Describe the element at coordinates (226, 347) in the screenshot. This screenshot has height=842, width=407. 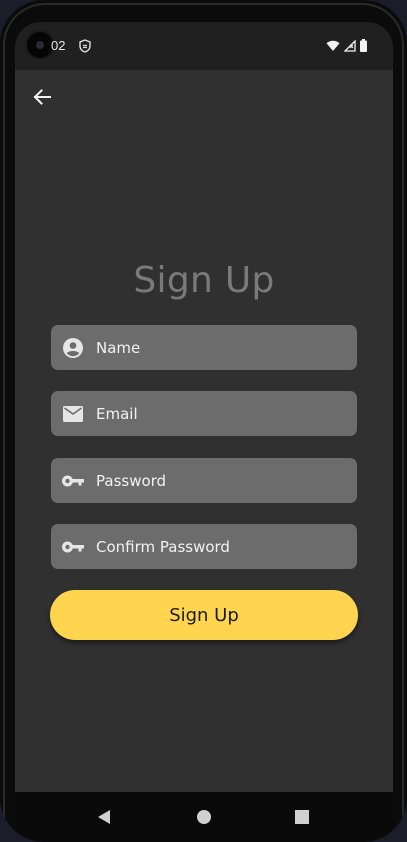
I see `name-input` at that location.